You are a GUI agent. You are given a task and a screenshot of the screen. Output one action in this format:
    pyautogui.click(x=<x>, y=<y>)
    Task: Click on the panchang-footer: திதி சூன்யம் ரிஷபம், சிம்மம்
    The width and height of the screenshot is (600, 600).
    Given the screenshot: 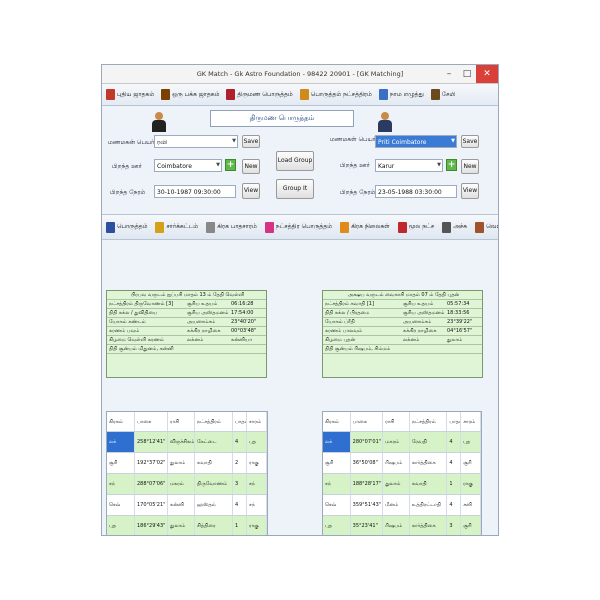 What is the action you would take?
    pyautogui.click(x=402, y=349)
    